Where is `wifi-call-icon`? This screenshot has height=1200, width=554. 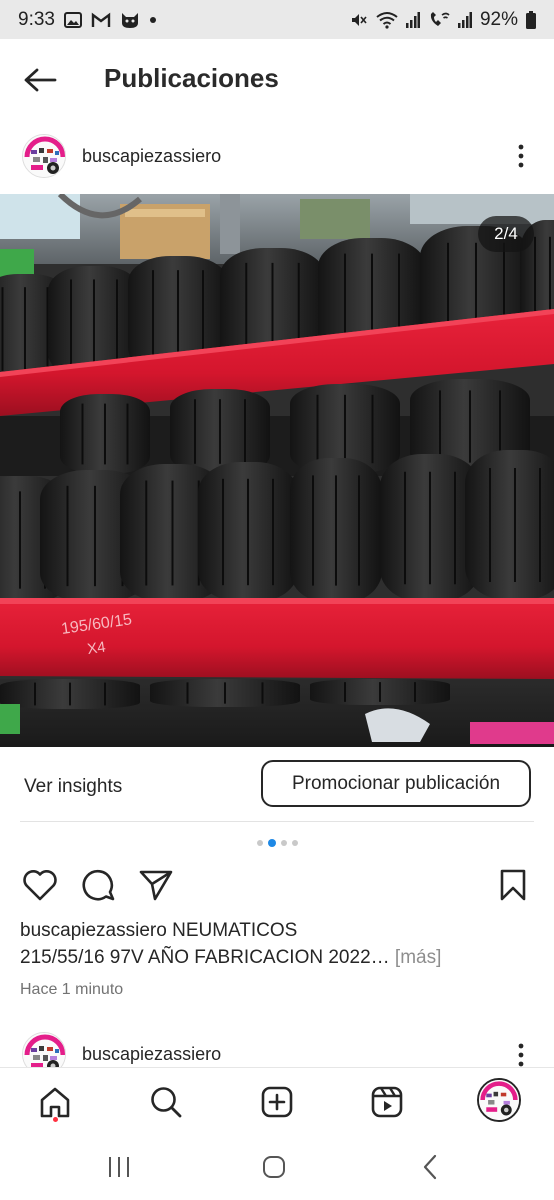
wifi-call-icon is located at coordinates (439, 20).